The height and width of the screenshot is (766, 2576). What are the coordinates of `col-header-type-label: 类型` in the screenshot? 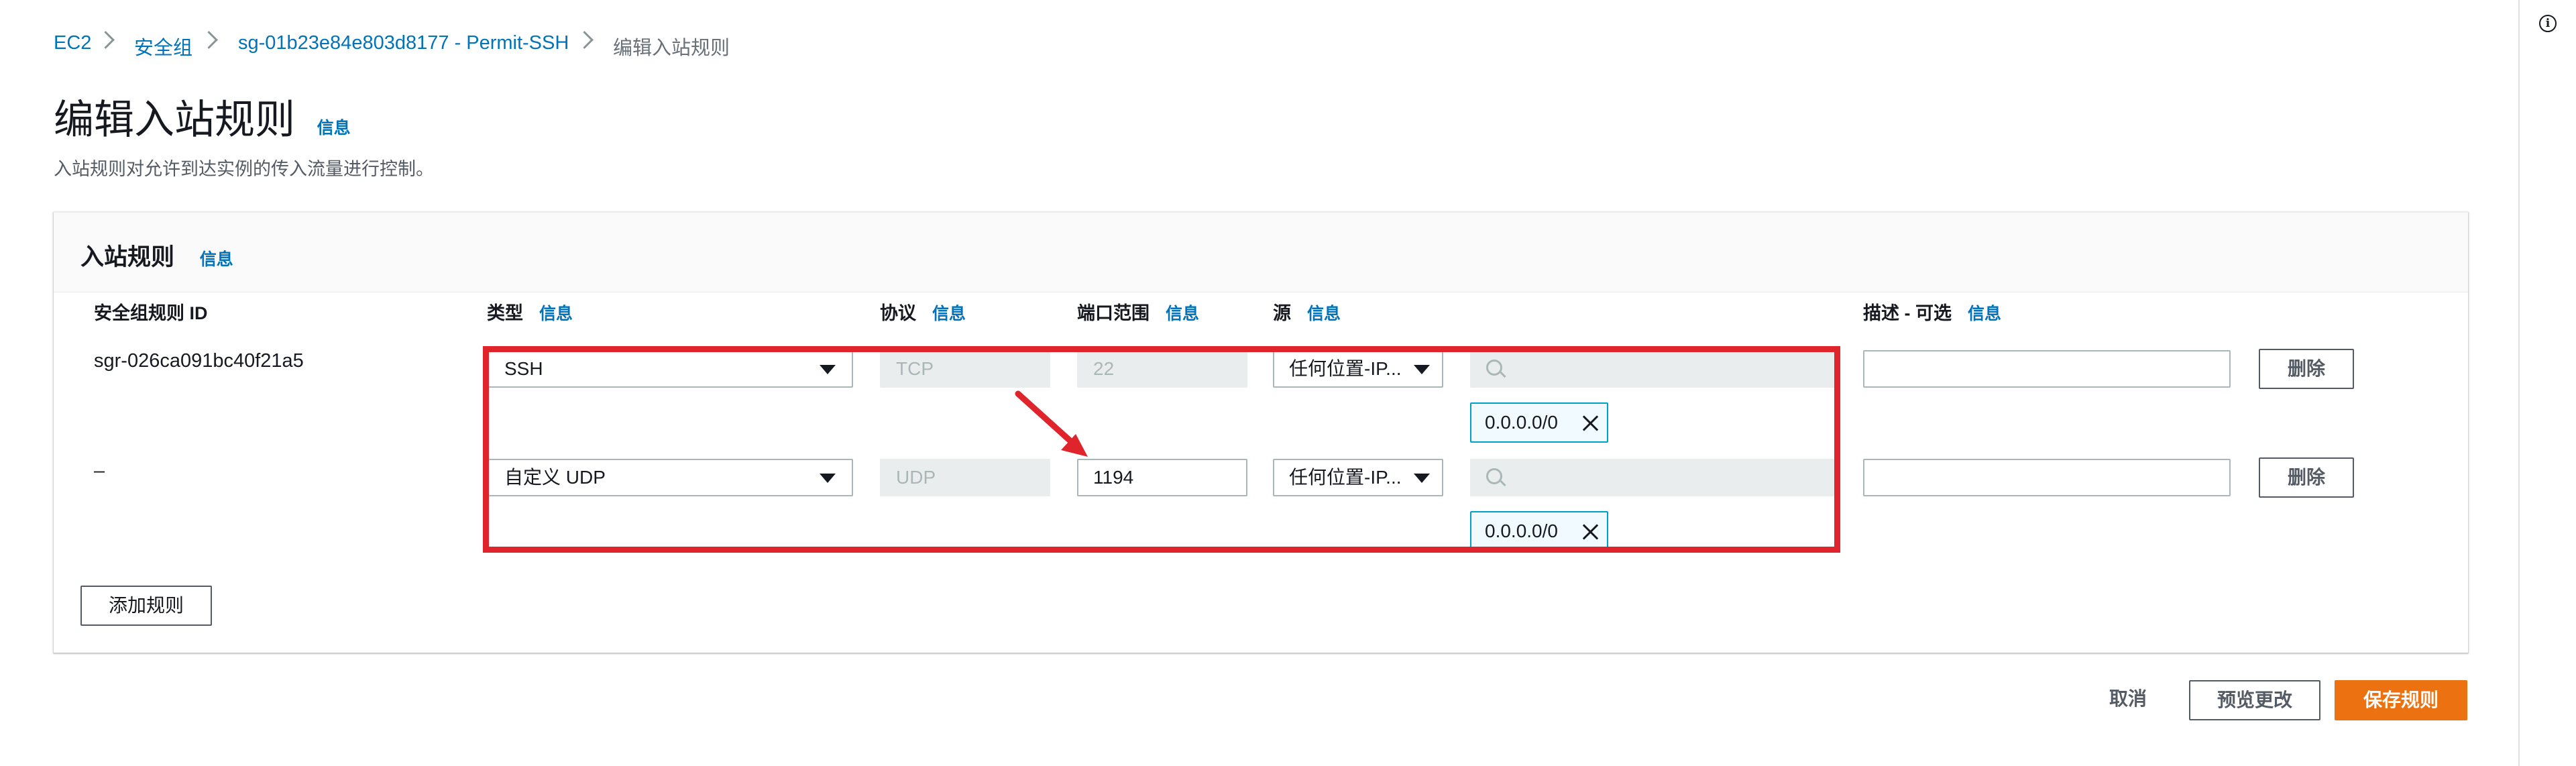 It's located at (505, 313).